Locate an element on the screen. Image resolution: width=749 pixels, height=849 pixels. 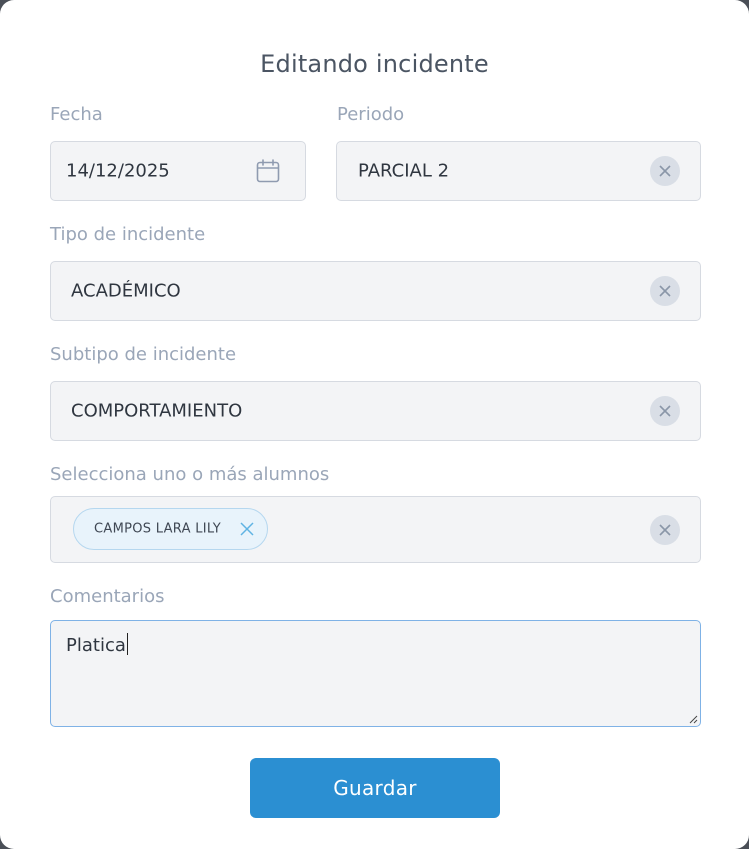
periodo-label: Periodo is located at coordinates (371, 114).